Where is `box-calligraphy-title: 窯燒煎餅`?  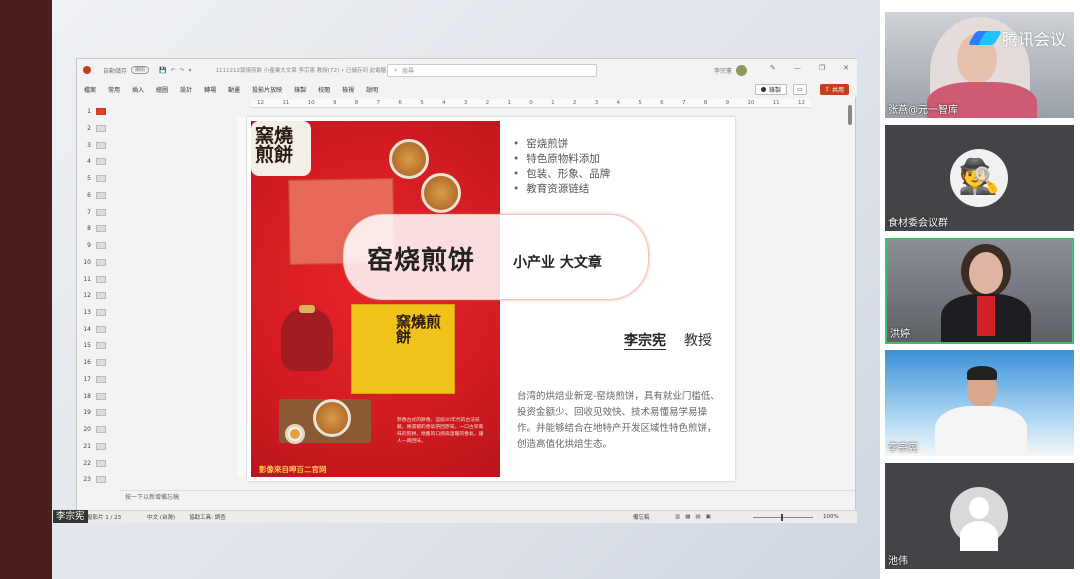
box-calligraphy-title: 窯燒煎餅 is located at coordinates (419, 329).